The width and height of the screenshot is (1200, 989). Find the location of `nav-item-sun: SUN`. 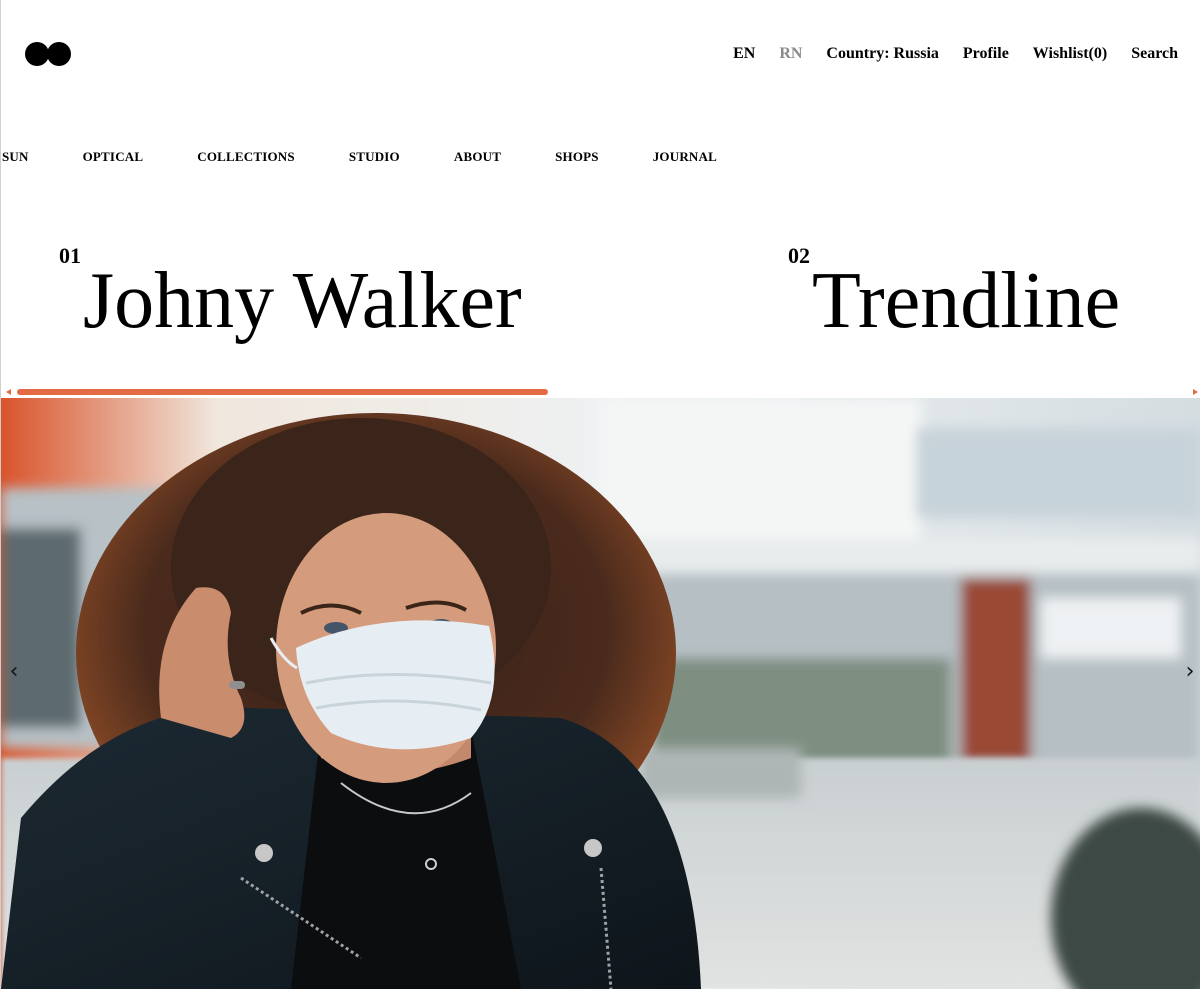

nav-item-sun: SUN is located at coordinates (15, 157).